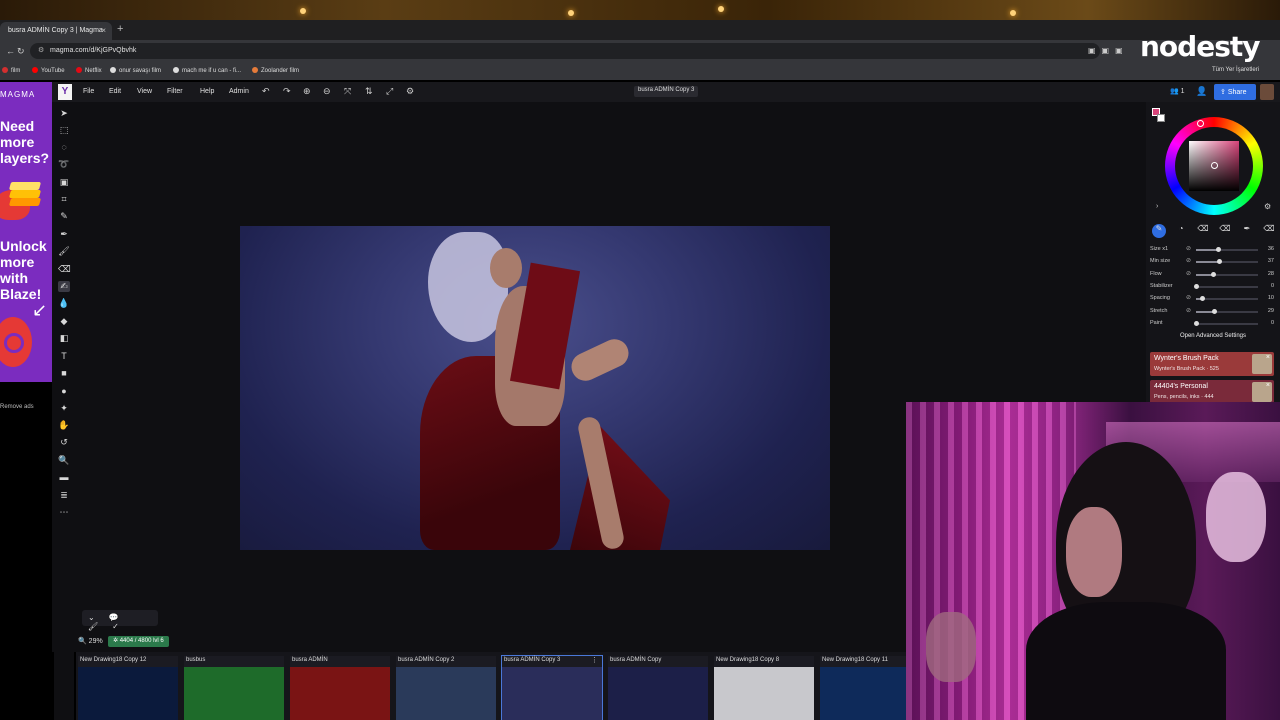 The height and width of the screenshot is (720, 1280). What do you see at coordinates (64, 113) in the screenshot?
I see `move-tool-icon: ➤` at bounding box center [64, 113].